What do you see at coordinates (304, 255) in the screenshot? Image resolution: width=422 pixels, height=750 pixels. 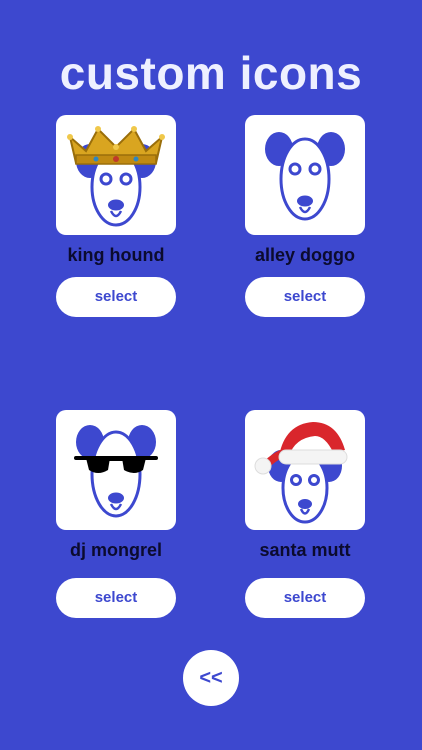 I see `icon-name: alley doggo` at bounding box center [304, 255].